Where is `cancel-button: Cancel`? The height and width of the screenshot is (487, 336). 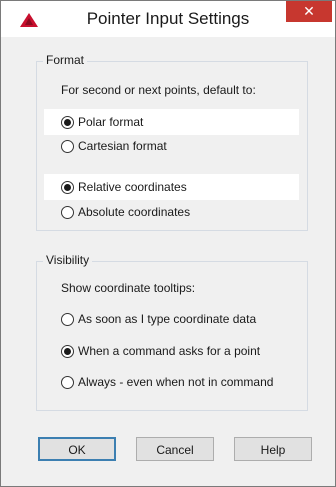 cancel-button: Cancel is located at coordinates (175, 449).